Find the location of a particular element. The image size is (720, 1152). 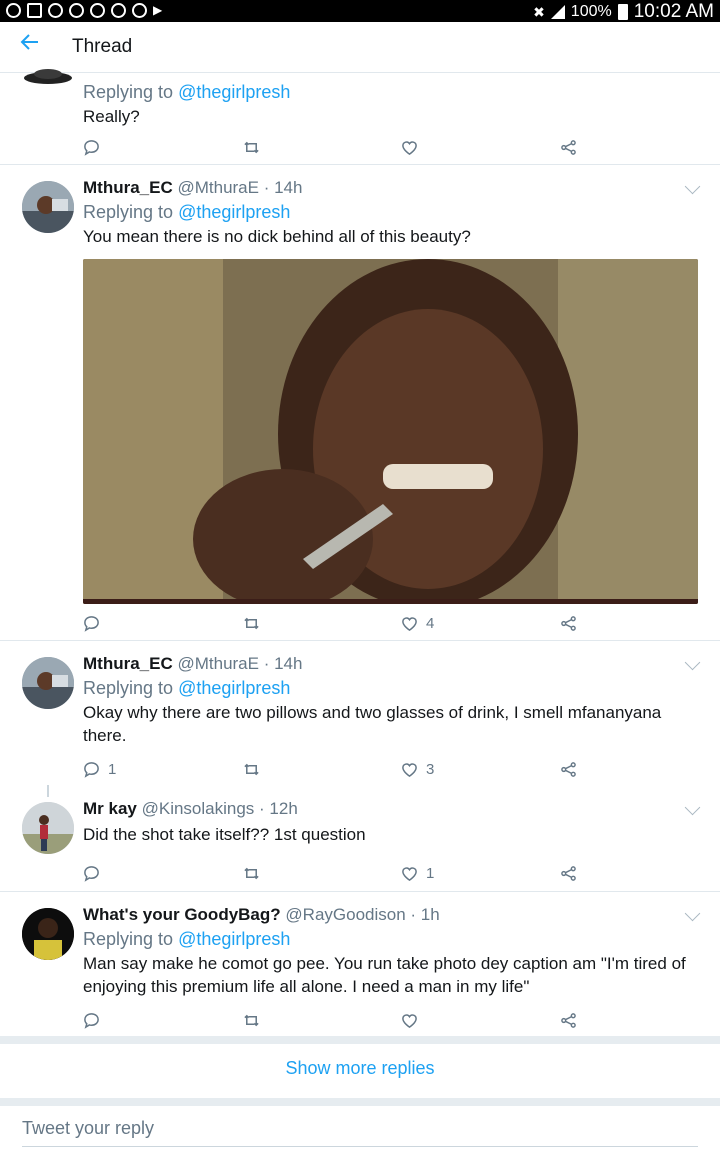

page-title: Thread is located at coordinates (102, 46).